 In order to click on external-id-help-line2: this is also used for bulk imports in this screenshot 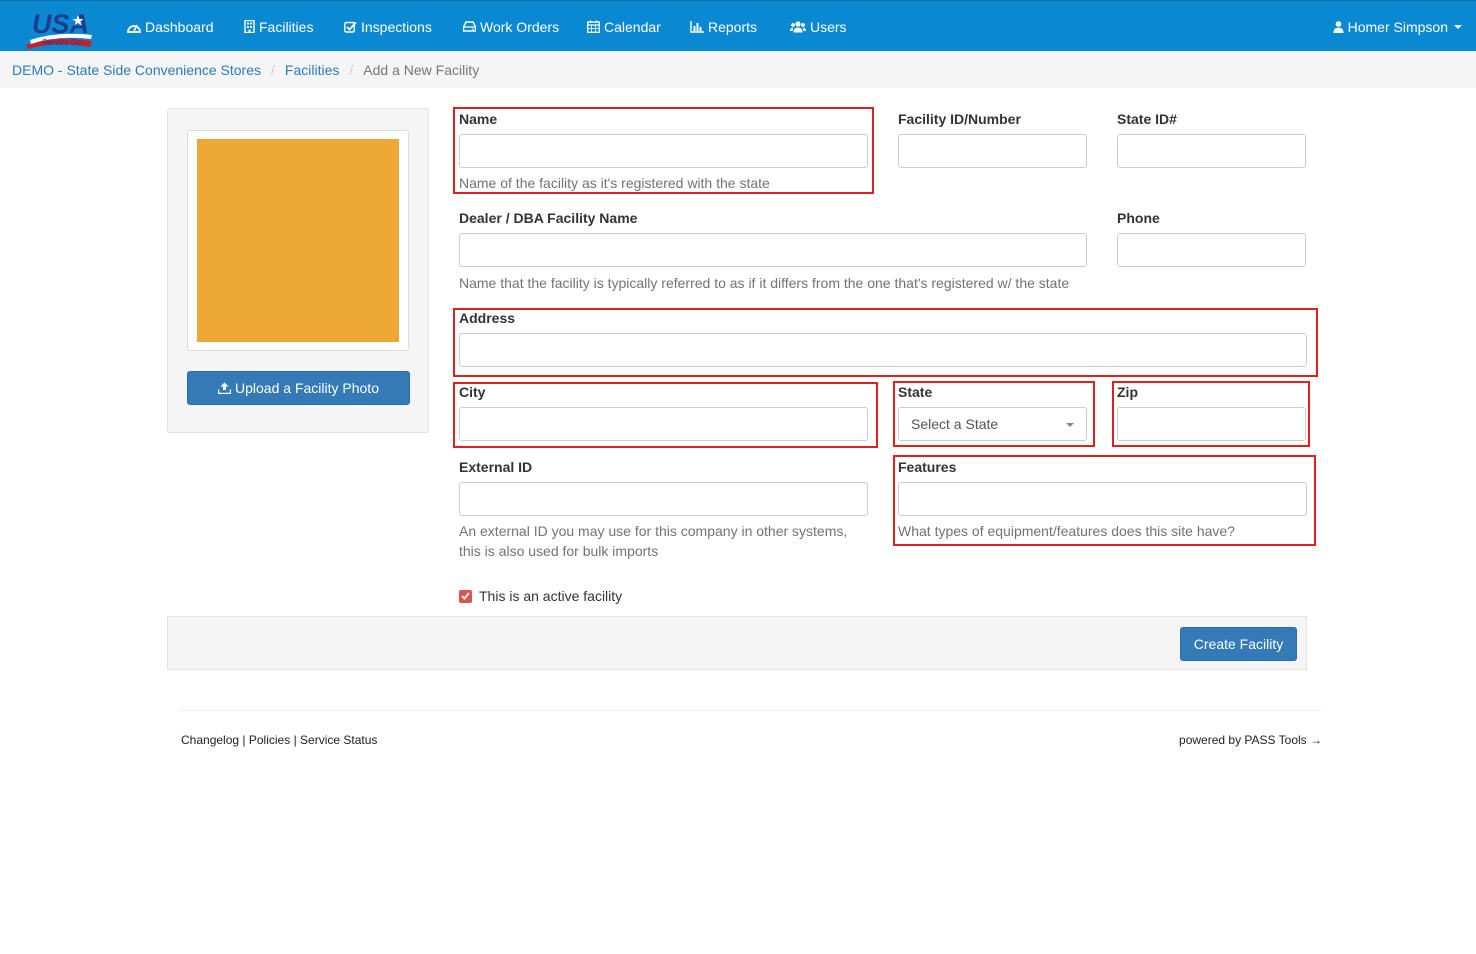, I will do `click(559, 551)`.